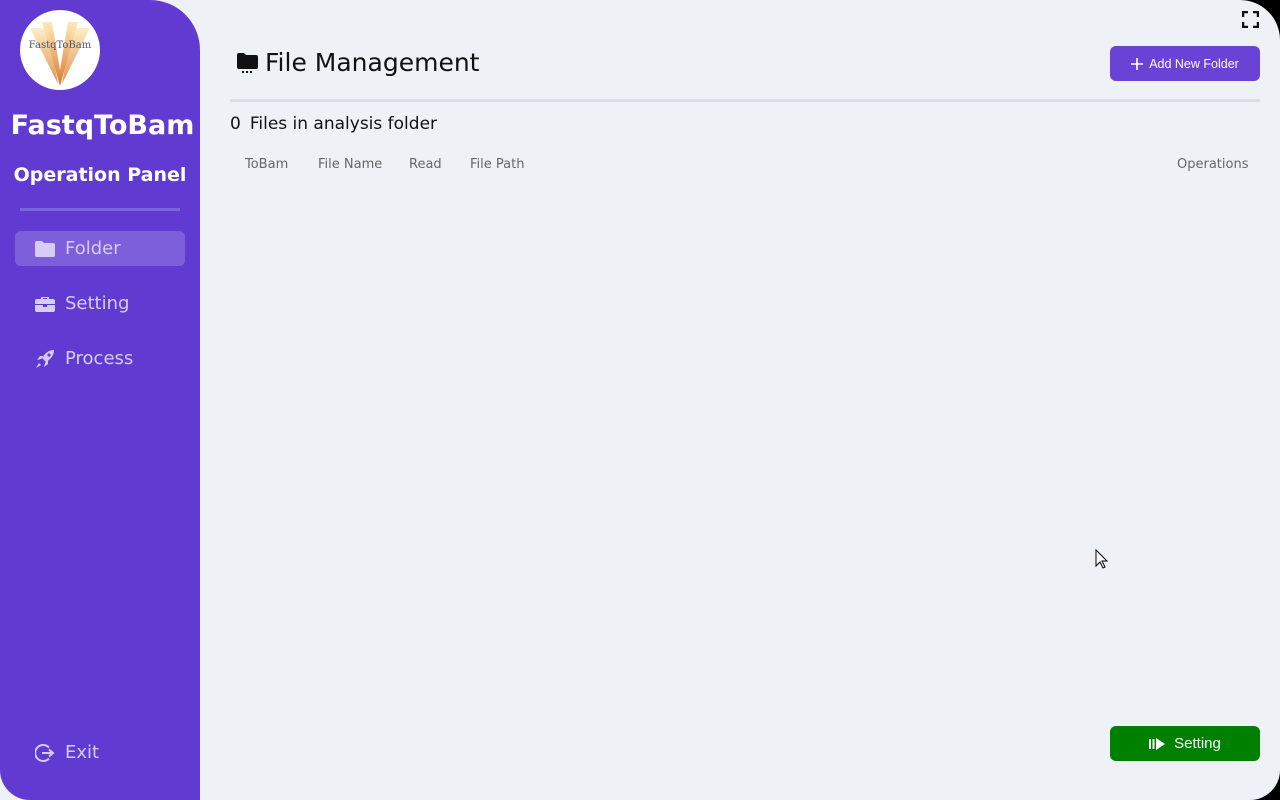 Image resolution: width=1280 pixels, height=800 pixels. What do you see at coordinates (1213, 164) in the screenshot?
I see `column-header-operations: Operations` at bounding box center [1213, 164].